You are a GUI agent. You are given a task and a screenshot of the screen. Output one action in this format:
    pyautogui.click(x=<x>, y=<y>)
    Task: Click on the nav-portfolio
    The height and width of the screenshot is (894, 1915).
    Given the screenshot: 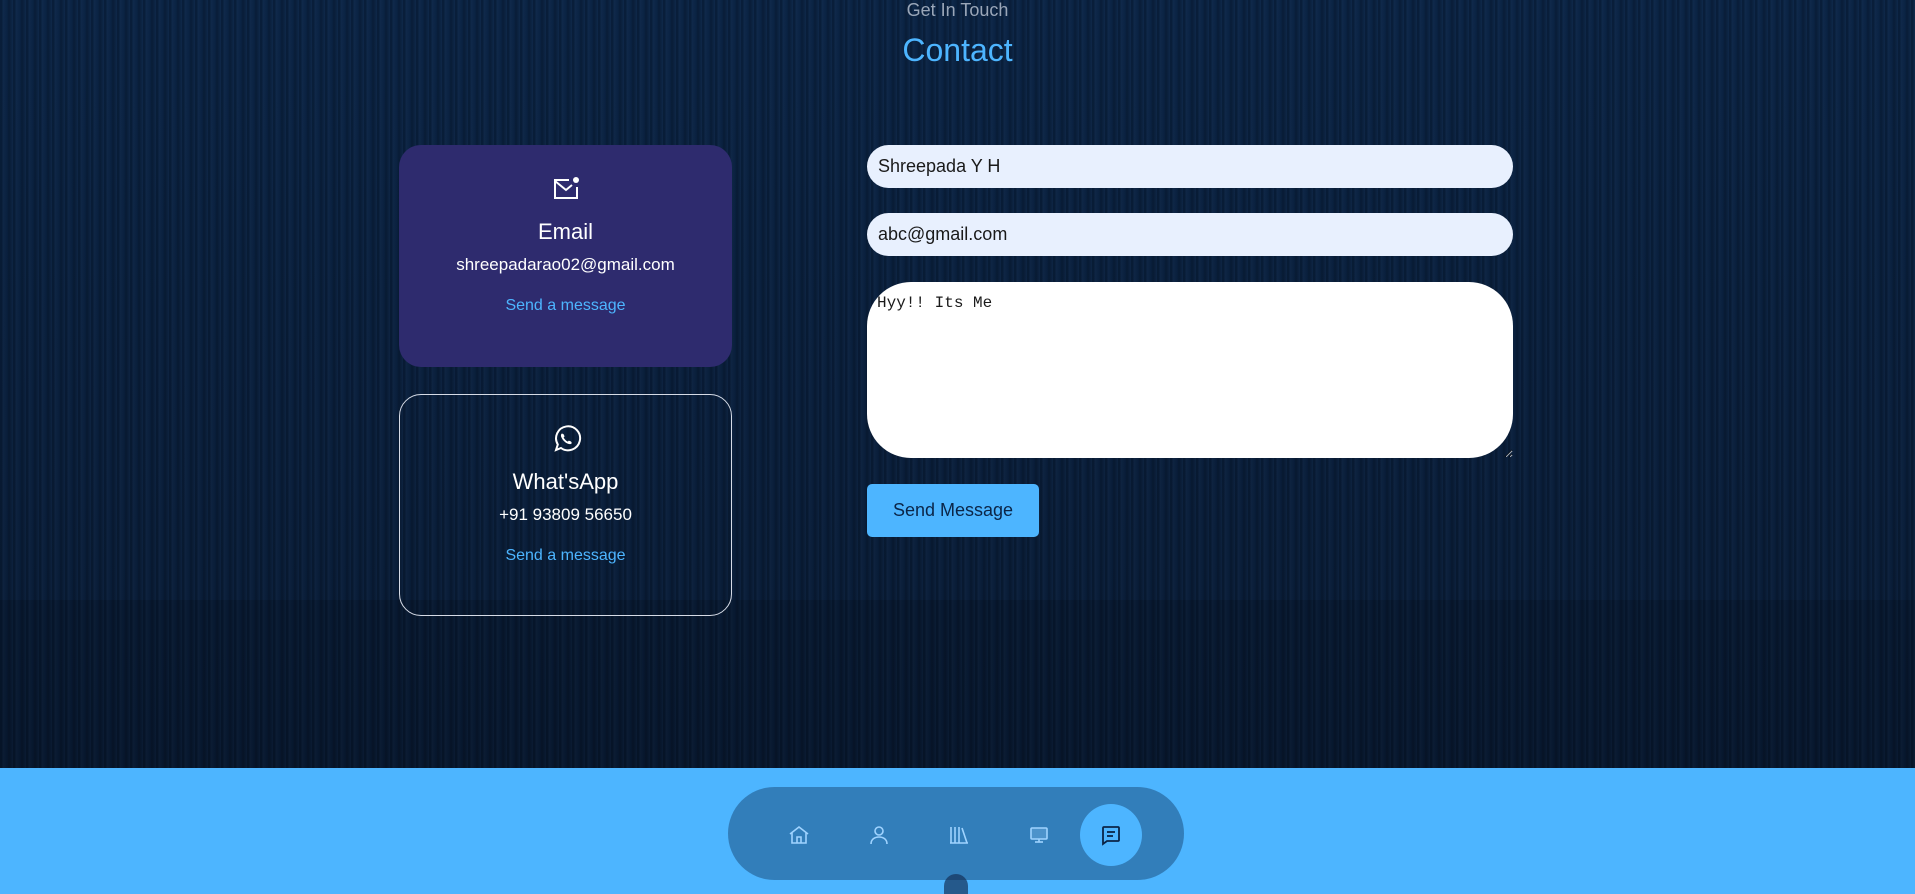 What is the action you would take?
    pyautogui.click(x=1039, y=835)
    